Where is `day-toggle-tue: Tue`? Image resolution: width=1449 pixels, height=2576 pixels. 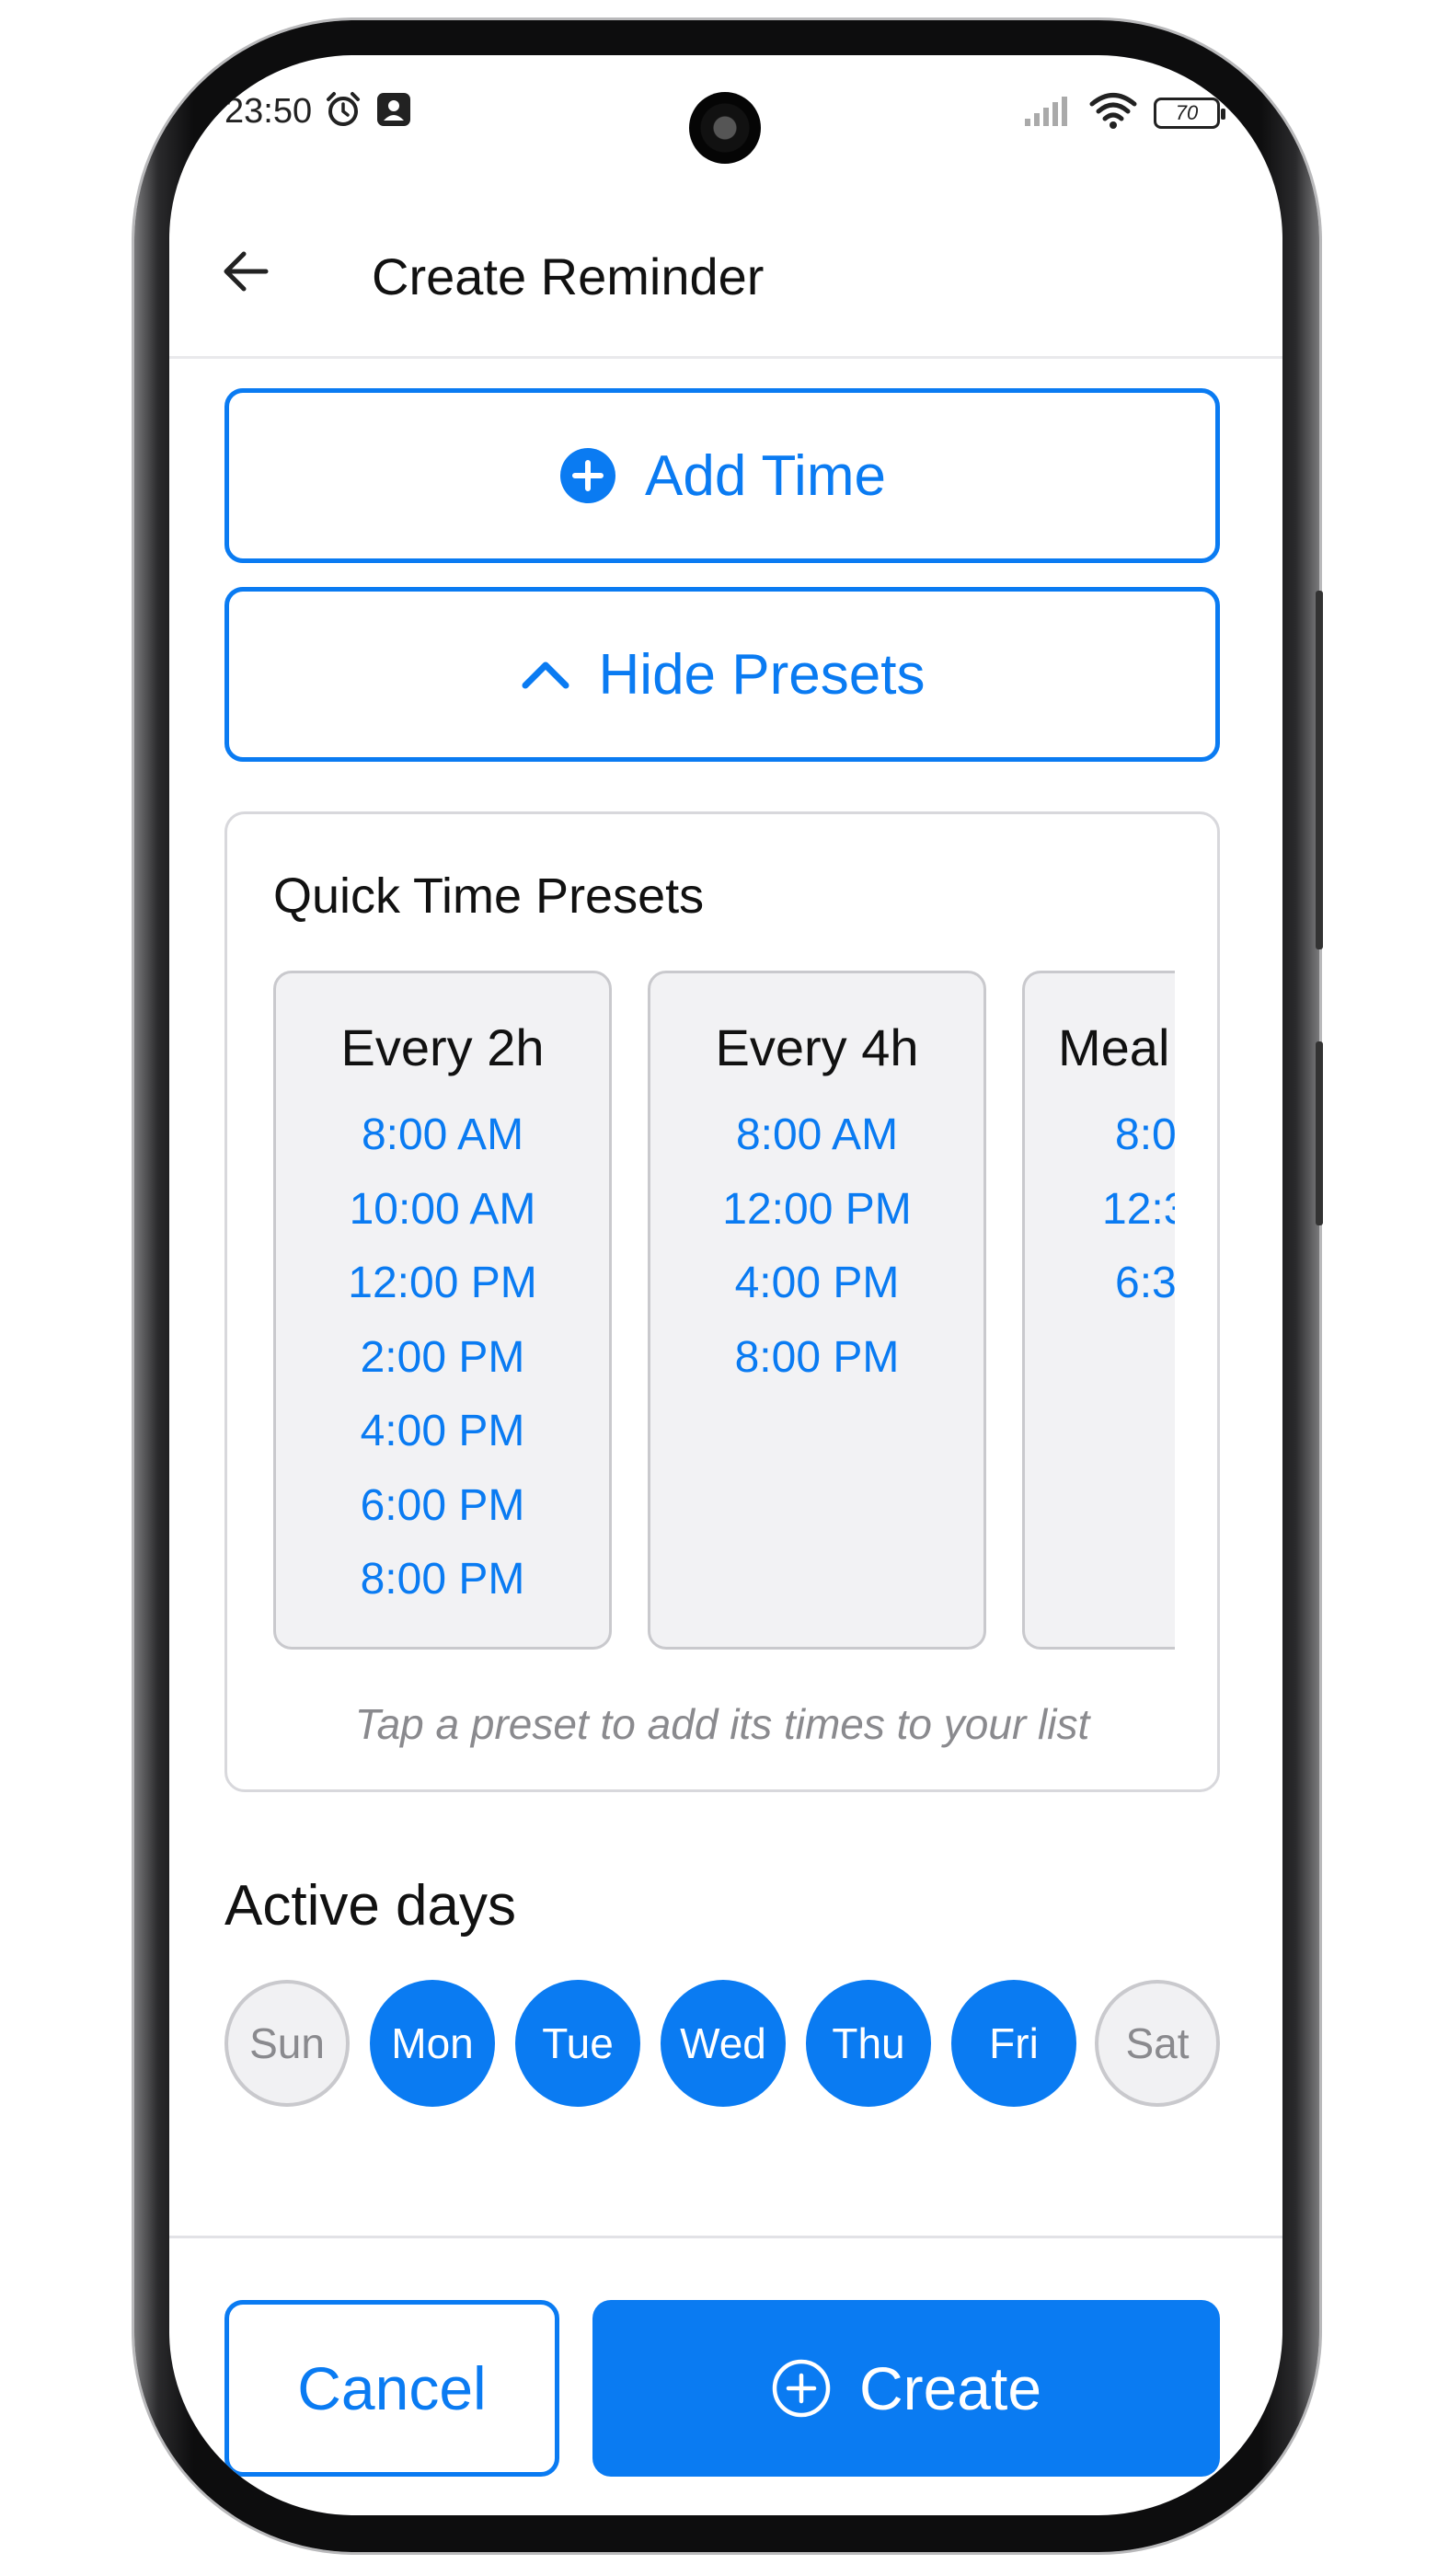 day-toggle-tue: Tue is located at coordinates (577, 2043).